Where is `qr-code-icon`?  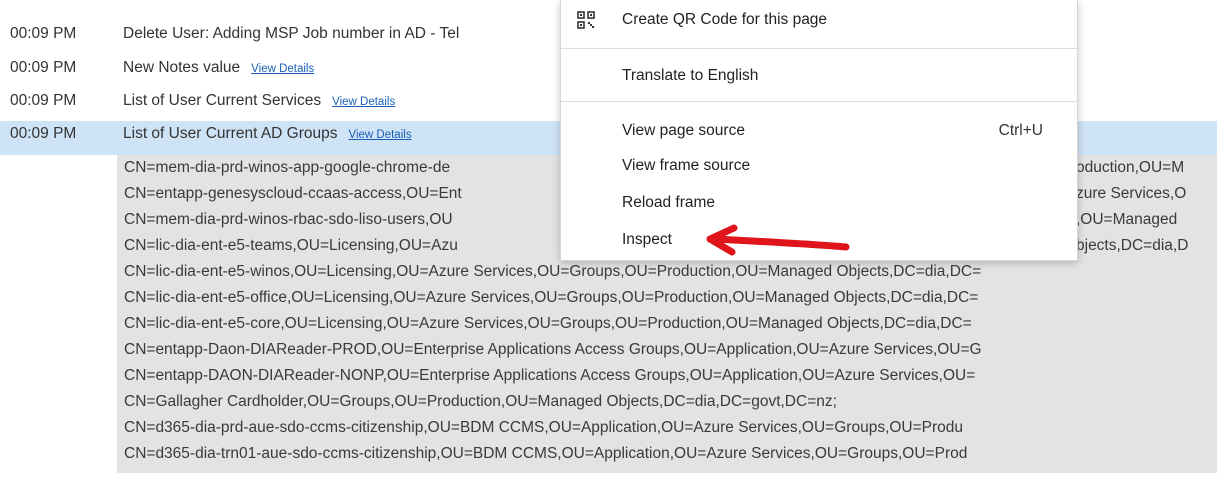 qr-code-icon is located at coordinates (586, 20).